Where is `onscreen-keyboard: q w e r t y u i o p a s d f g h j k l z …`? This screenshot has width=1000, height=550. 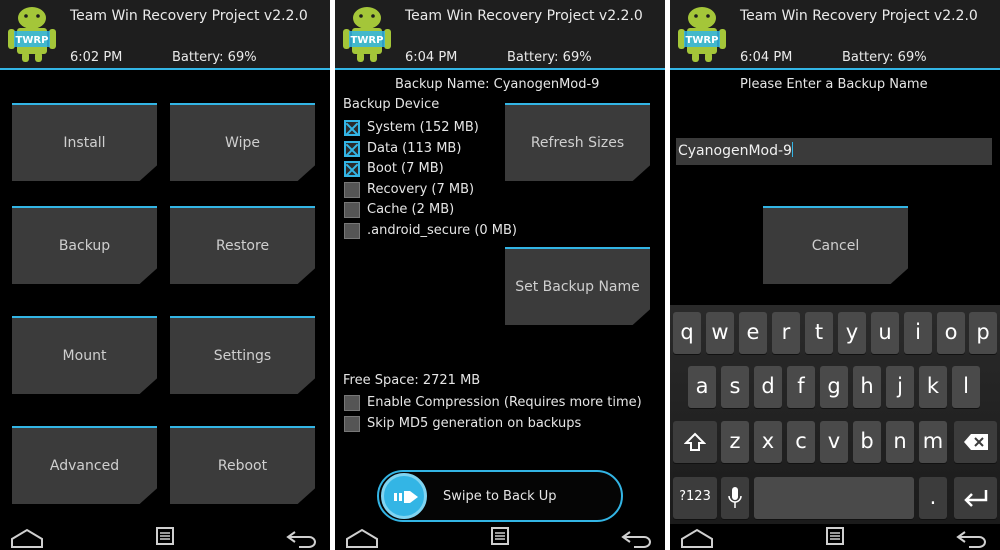 onscreen-keyboard: q w e r t y u i o p a s d f g h j k l z … is located at coordinates (835, 414).